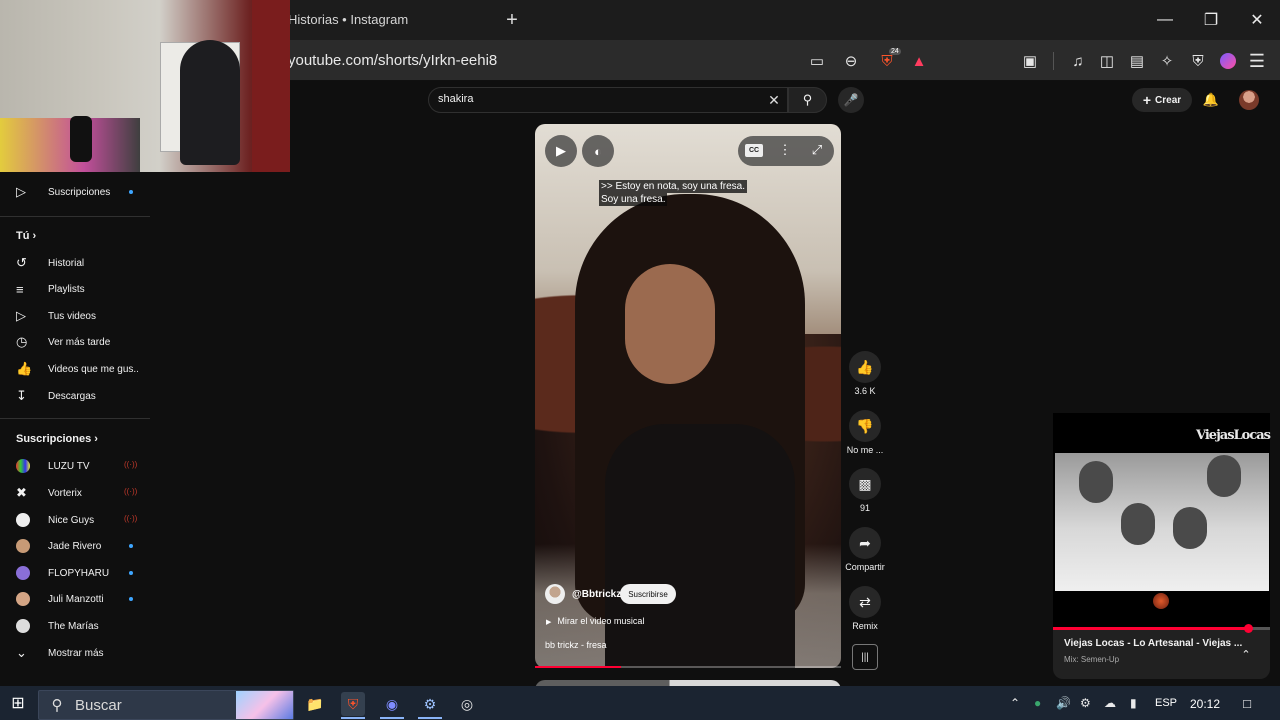 Image resolution: width=1280 pixels, height=720 pixels. What do you see at coordinates (1168, 100) in the screenshot?
I see `create-label: Crear` at bounding box center [1168, 100].